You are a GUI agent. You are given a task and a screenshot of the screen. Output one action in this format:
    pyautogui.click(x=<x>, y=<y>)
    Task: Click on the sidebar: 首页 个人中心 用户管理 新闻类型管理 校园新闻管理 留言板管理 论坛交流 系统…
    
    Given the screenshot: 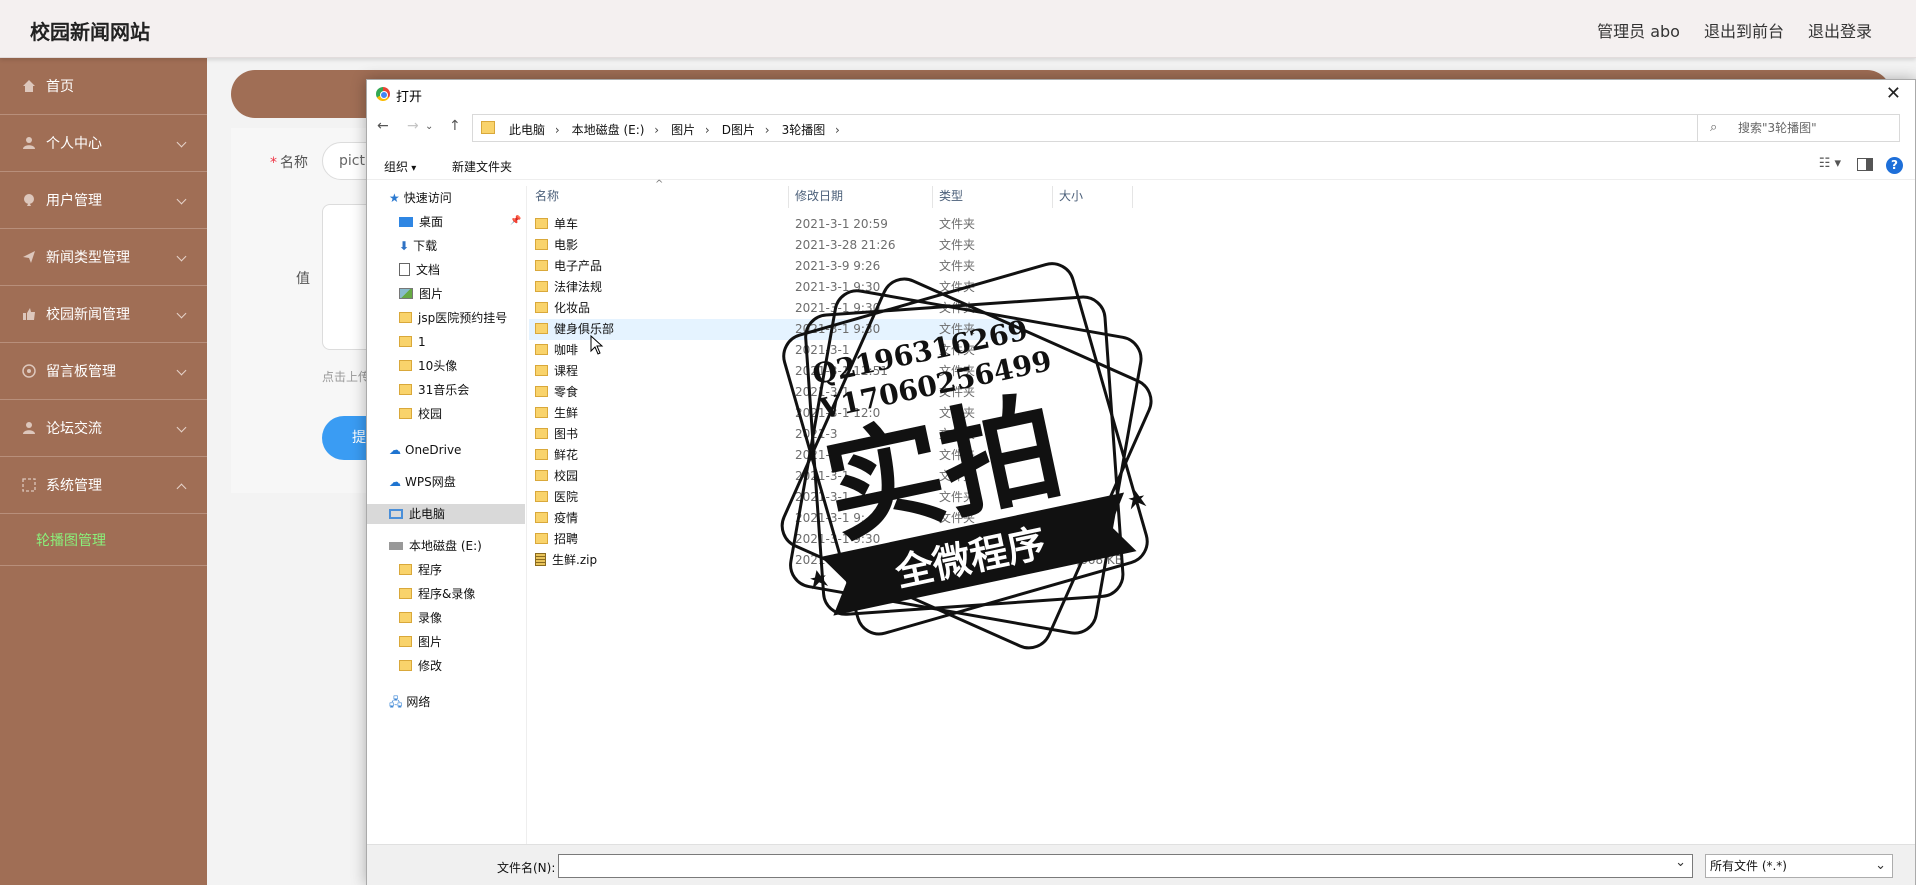 What is the action you would take?
    pyautogui.click(x=103, y=471)
    